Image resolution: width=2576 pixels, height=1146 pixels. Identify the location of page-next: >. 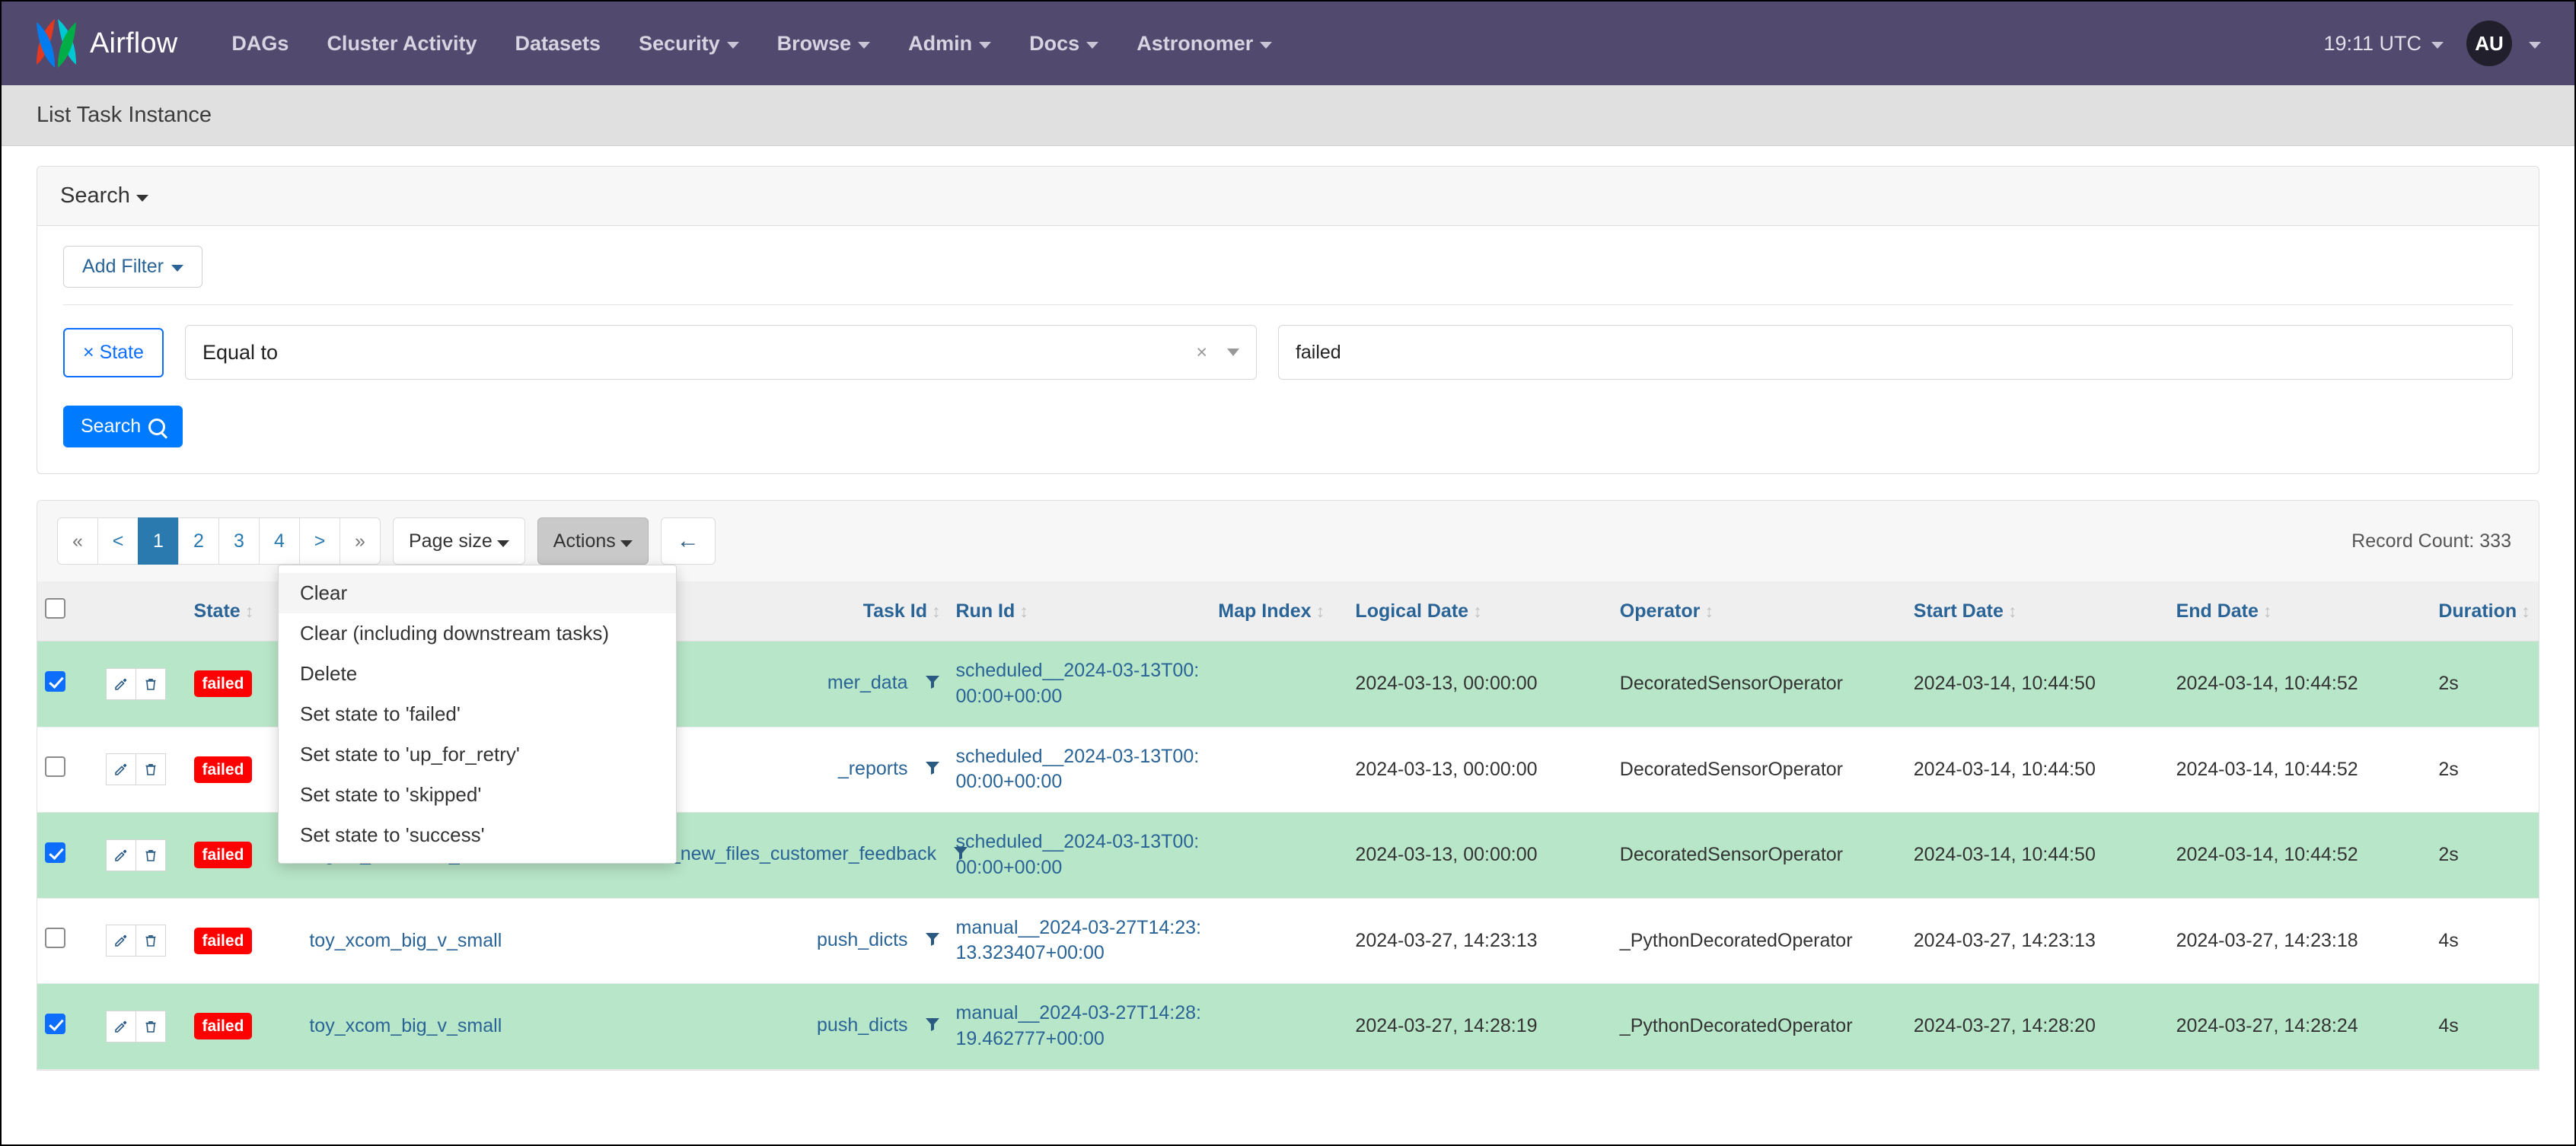
(320, 541).